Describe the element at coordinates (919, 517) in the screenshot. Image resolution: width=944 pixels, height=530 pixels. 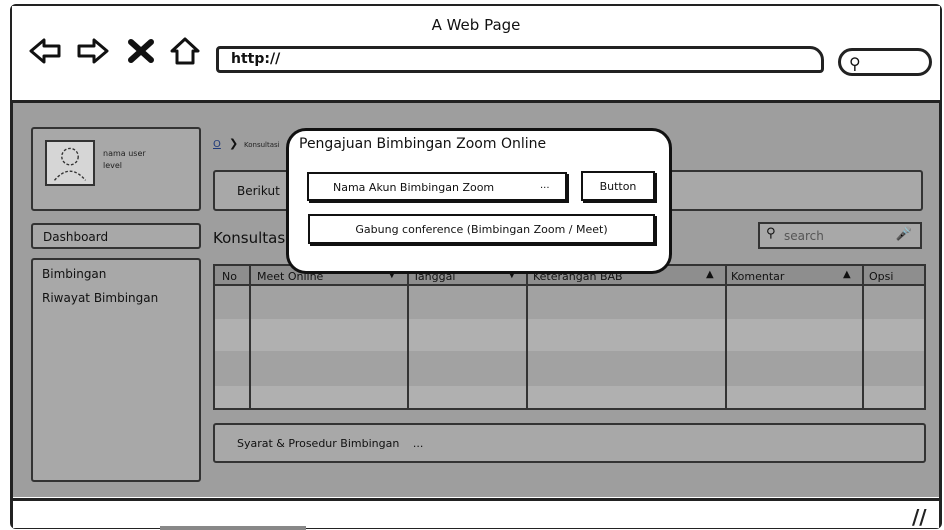
I see `resize-handle-icon: //` at that location.